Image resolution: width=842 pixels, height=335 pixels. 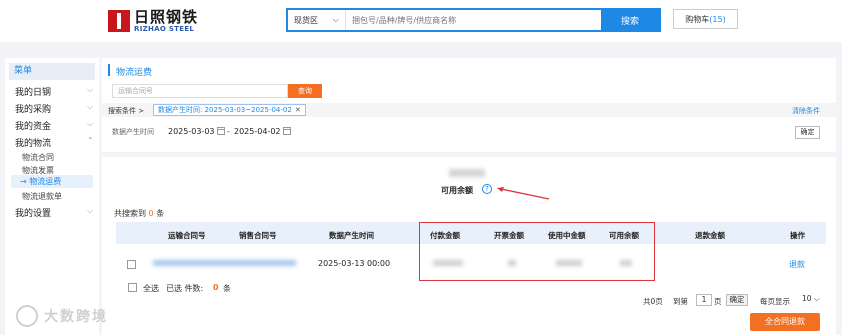 I want to click on search-scope-select: 现货区 ⌵, so click(x=317, y=20).